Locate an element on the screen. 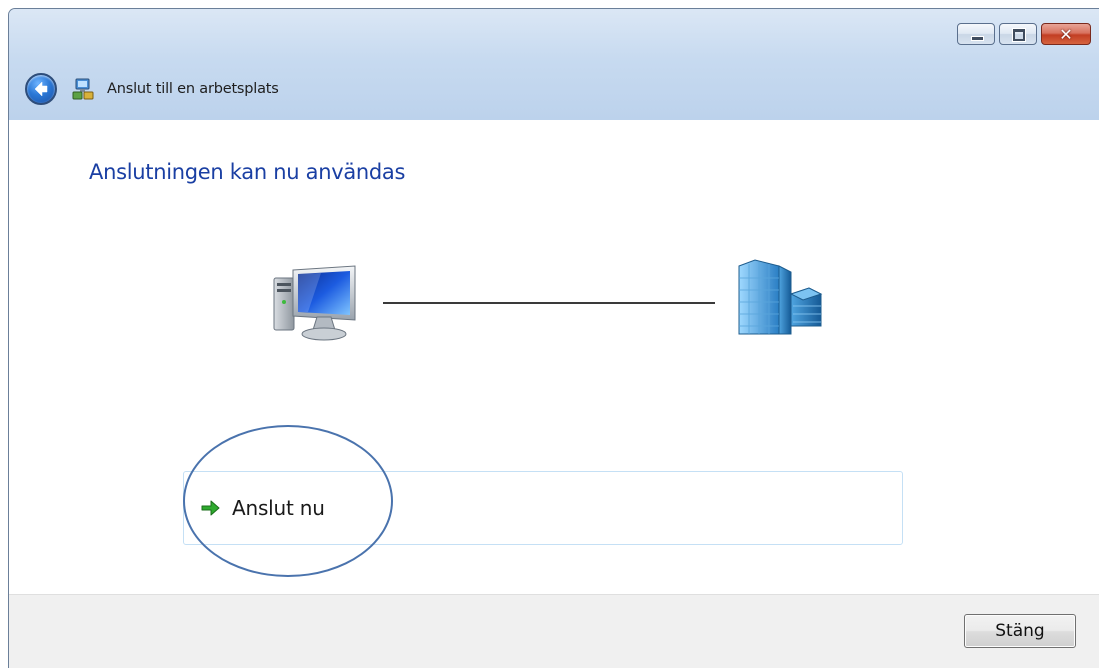 The image size is (1099, 668). connect-now-command-link: Anslut nu is located at coordinates (543, 508).